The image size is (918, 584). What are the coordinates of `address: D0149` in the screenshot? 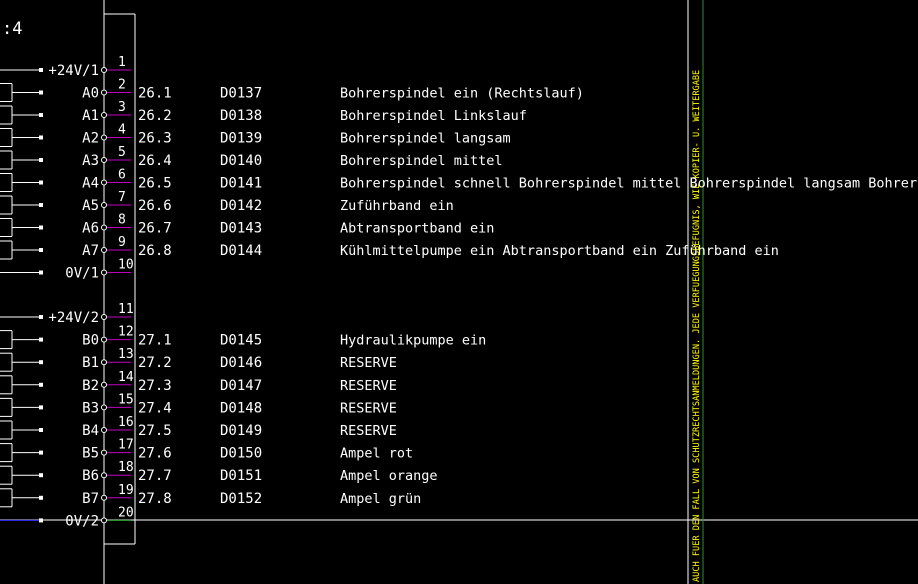 It's located at (241, 431).